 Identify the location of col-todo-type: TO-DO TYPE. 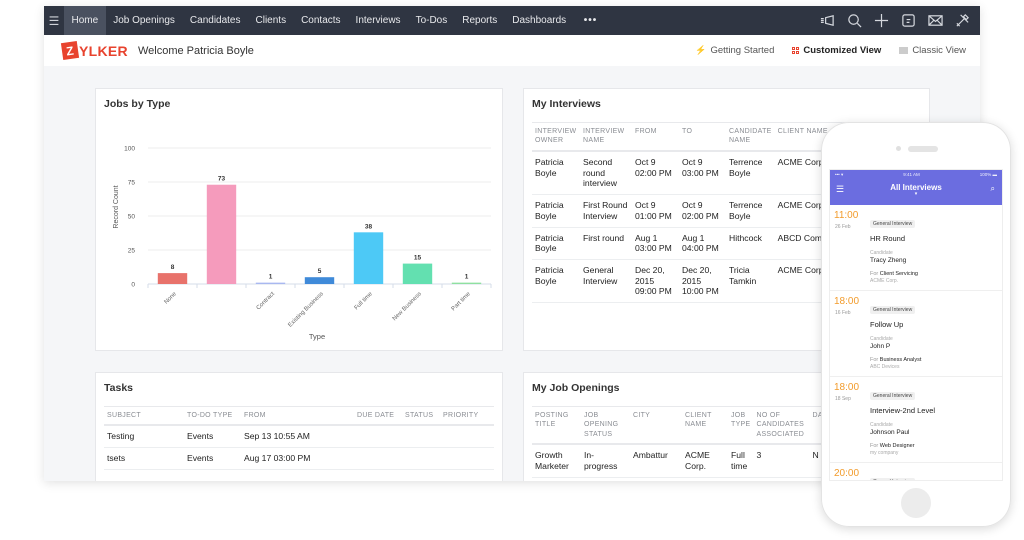
(212, 416).